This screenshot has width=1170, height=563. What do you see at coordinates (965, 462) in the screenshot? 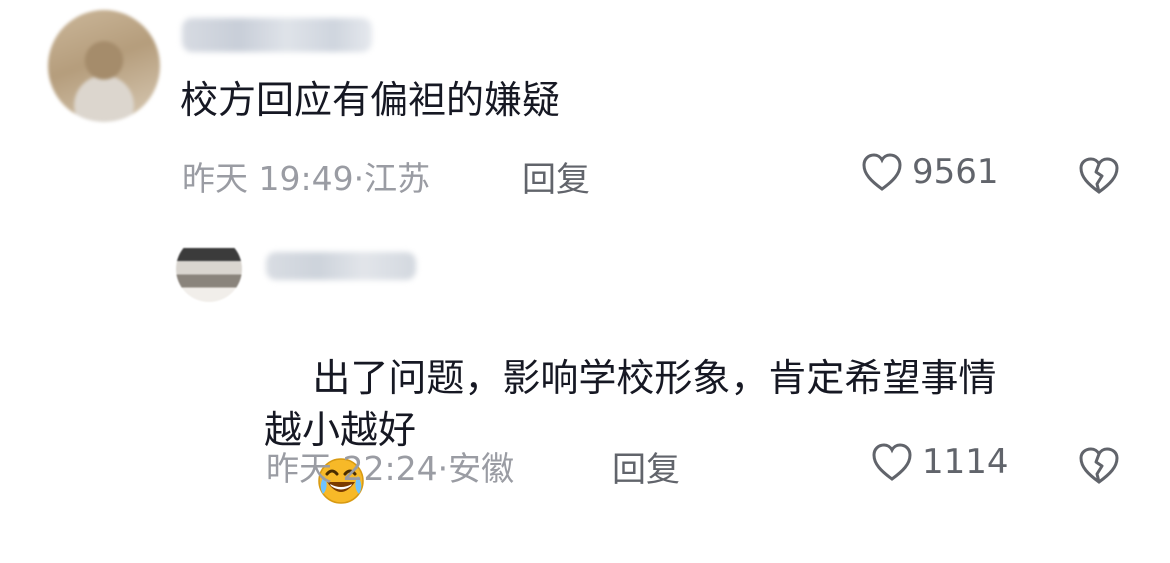
I see `like-count: 1114` at bounding box center [965, 462].